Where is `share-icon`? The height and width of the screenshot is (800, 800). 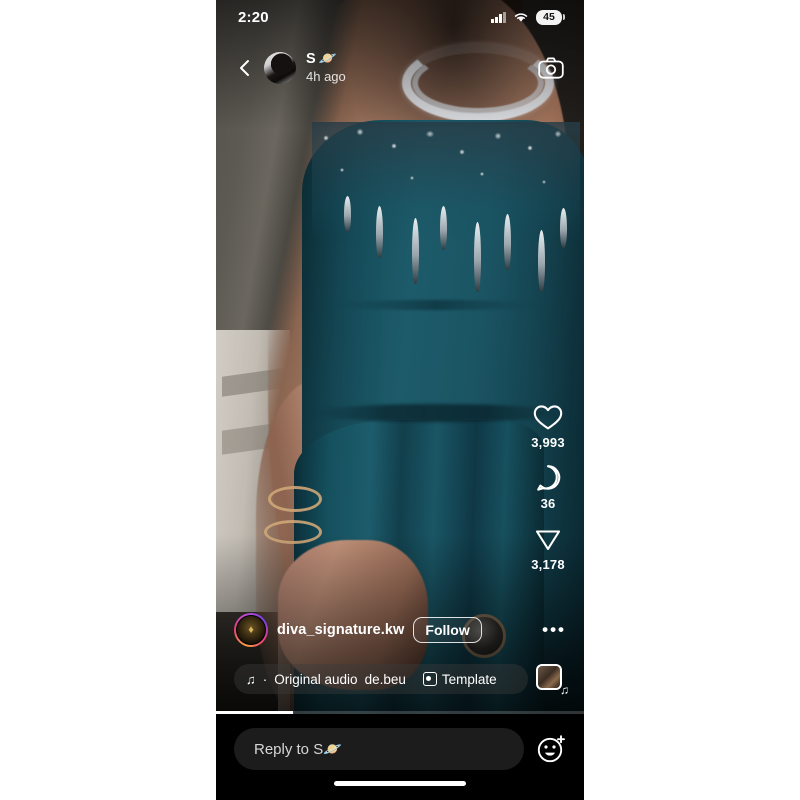
share-icon is located at coordinates (548, 540).